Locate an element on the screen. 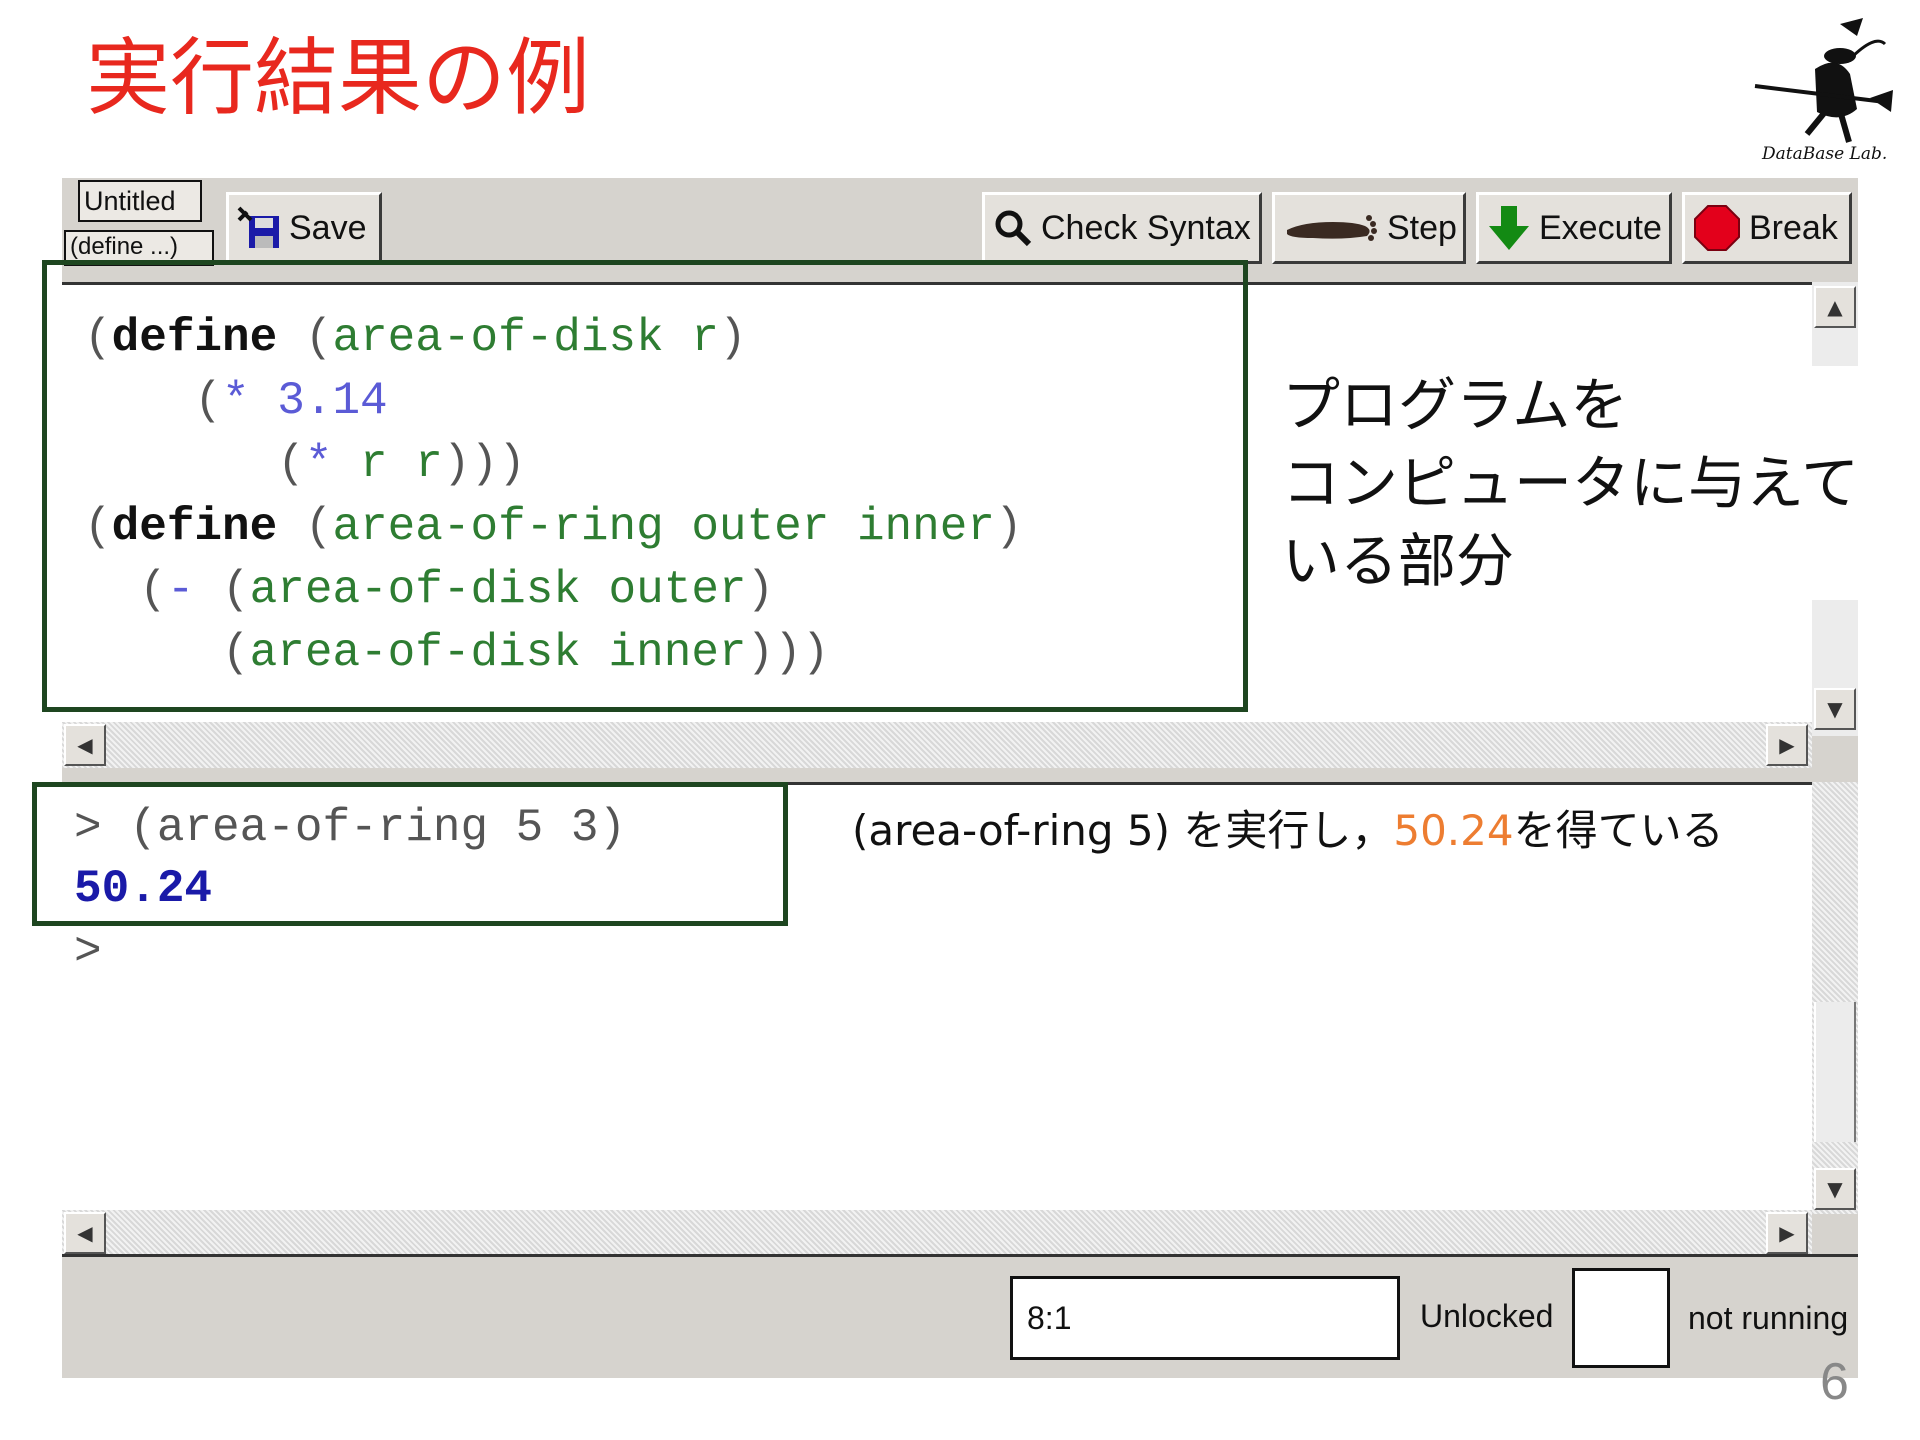  save-button: Save is located at coordinates (304, 228).